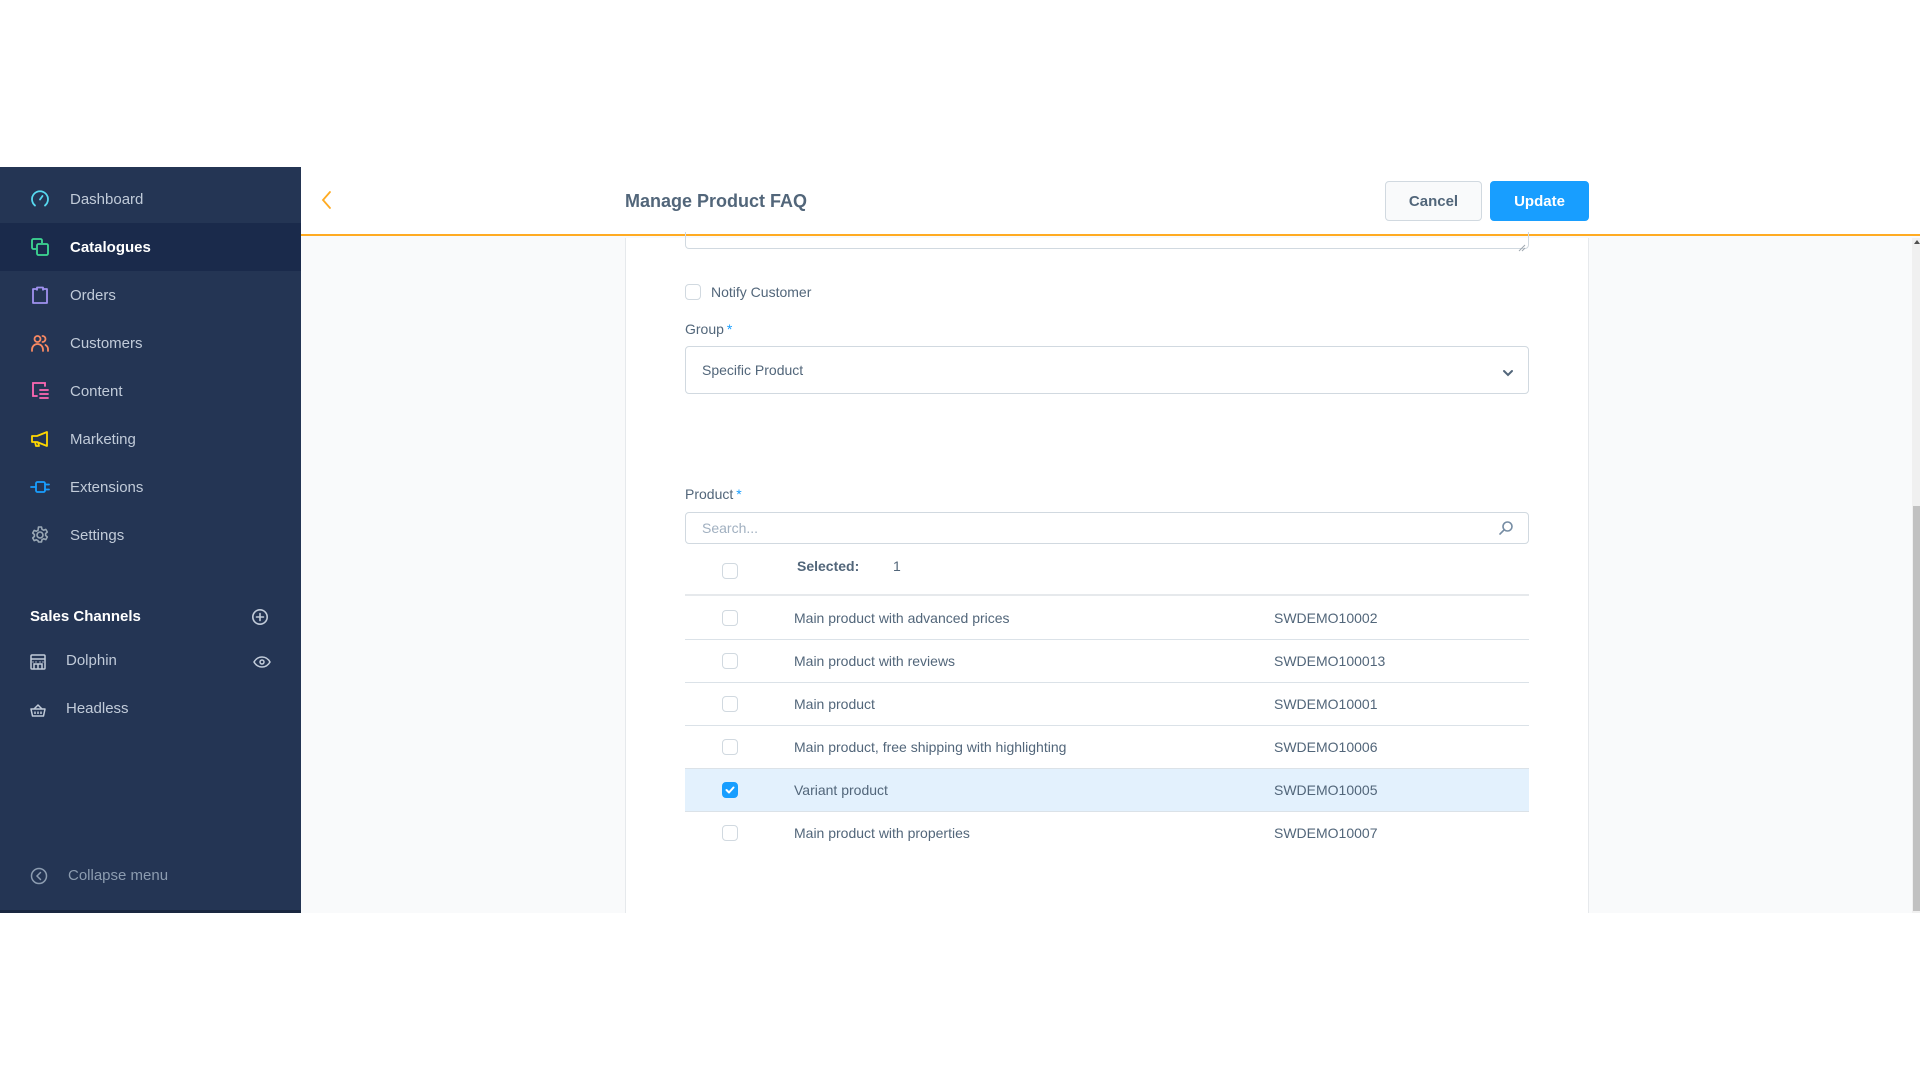 The image size is (1920, 1080). What do you see at coordinates (1086, 528) in the screenshot?
I see `product-search-input` at bounding box center [1086, 528].